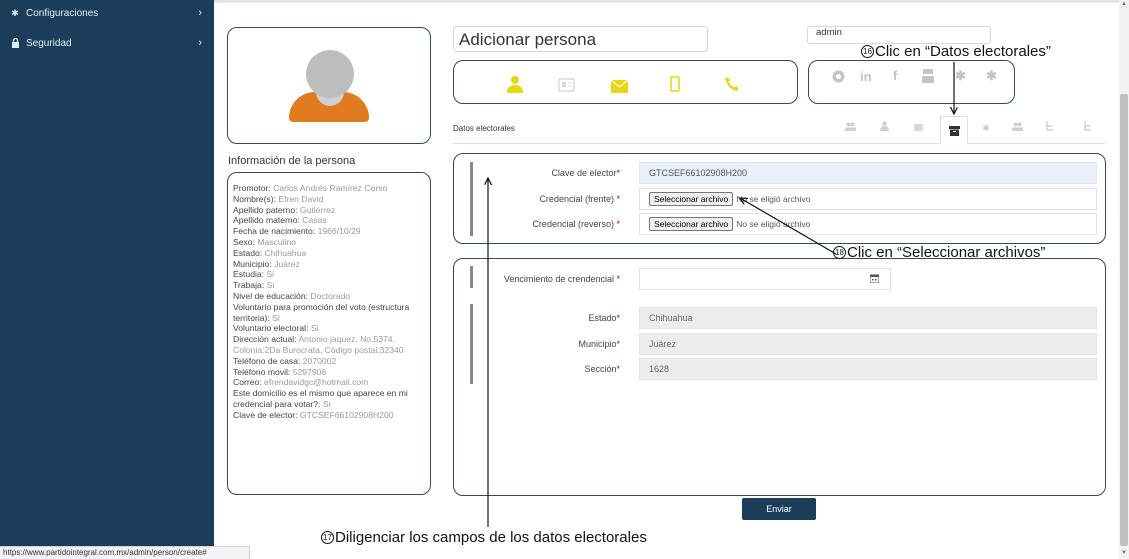  I want to click on annotation-18: 18 Clic en “Seleccionar archivos”, so click(939, 252).